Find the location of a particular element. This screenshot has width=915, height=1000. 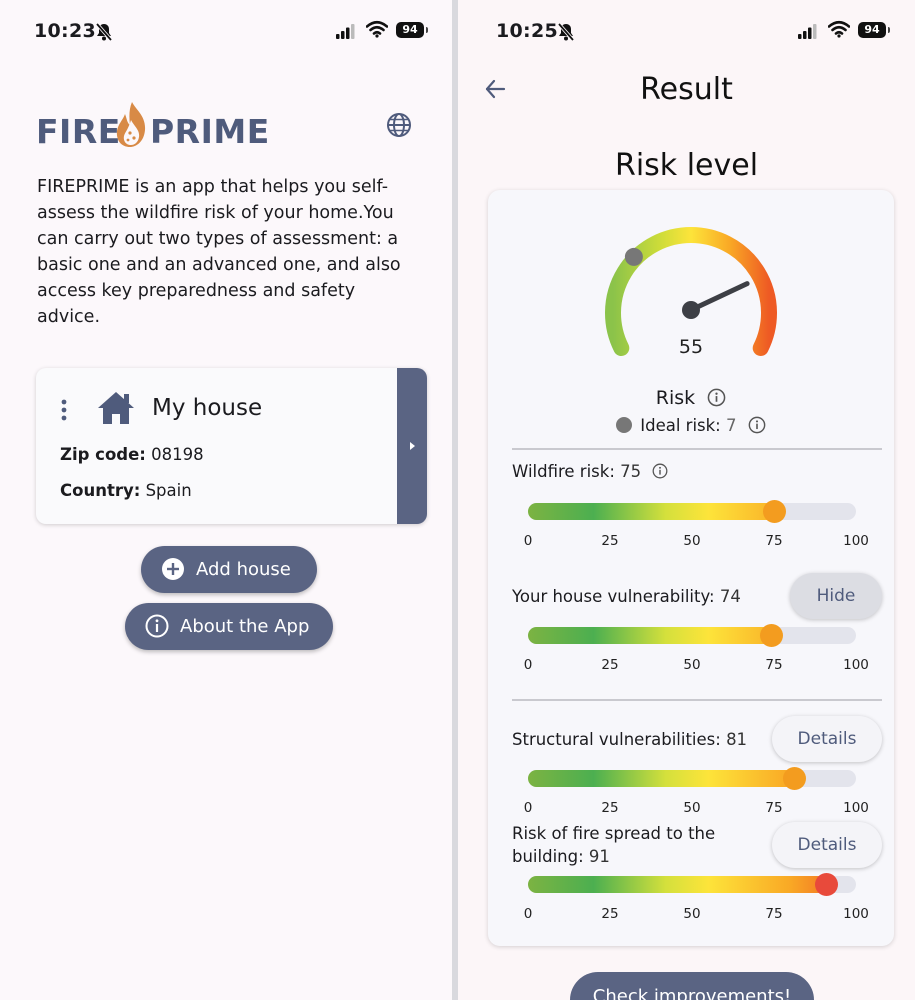

structural-vulnerabilities-value: 81 is located at coordinates (737, 739).